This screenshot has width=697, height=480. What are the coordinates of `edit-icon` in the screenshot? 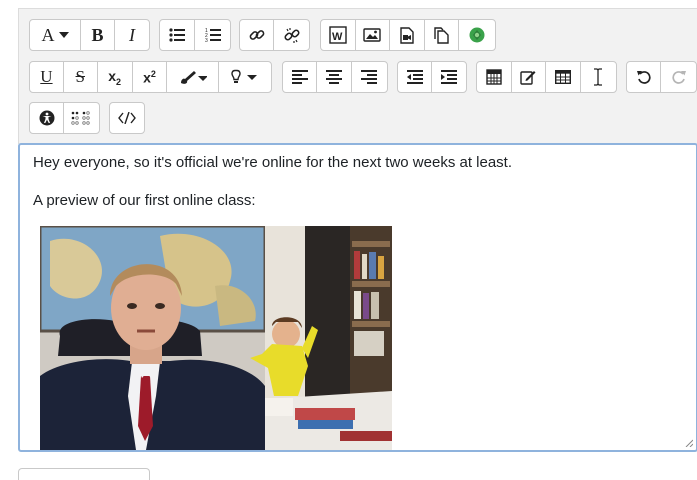 It's located at (528, 78).